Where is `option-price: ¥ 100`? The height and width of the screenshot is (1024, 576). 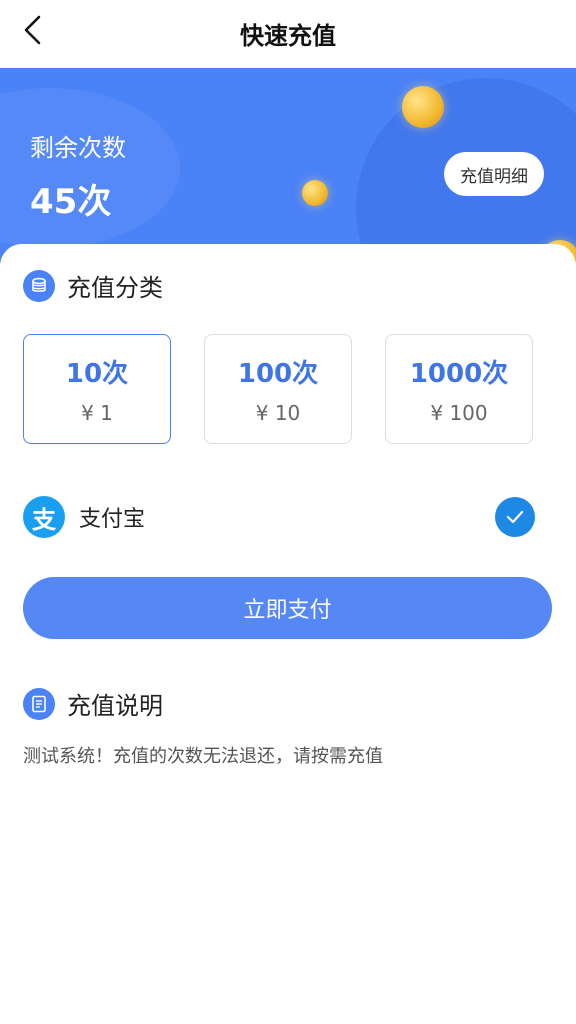
option-price: ¥ 100 is located at coordinates (459, 413).